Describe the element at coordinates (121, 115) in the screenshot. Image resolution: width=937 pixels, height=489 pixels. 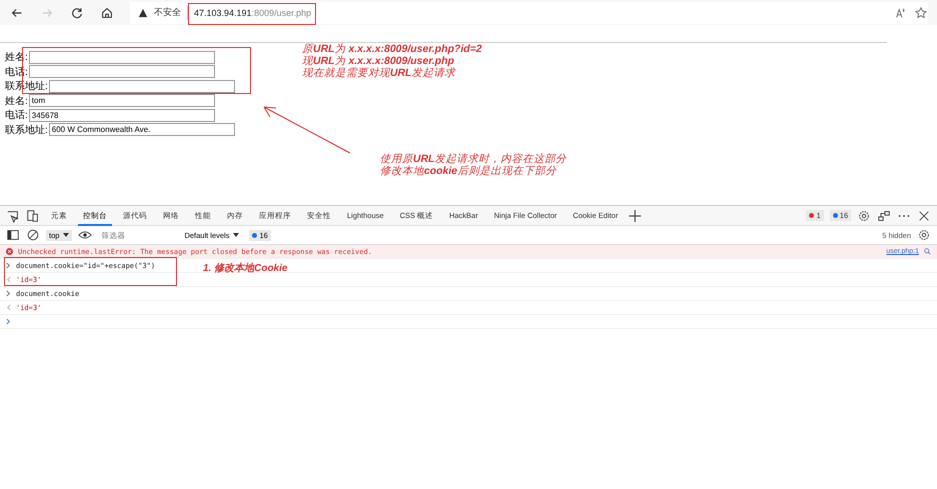
I see `input-field: 345678` at that location.